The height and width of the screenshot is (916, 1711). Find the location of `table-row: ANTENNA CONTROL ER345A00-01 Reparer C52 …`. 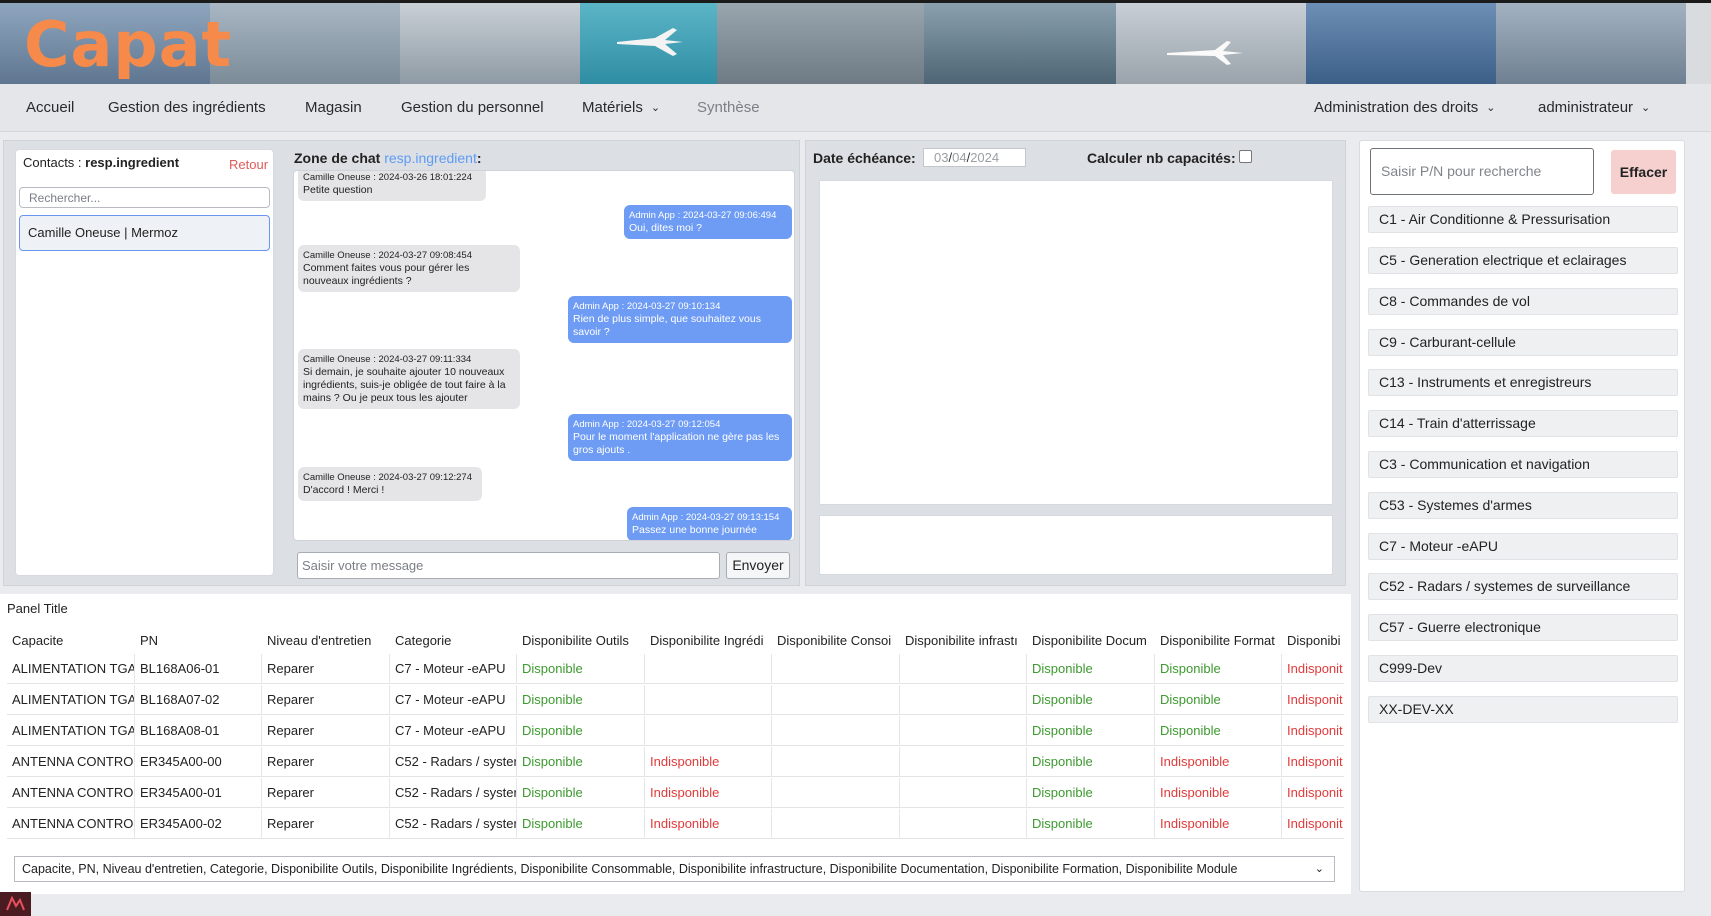

table-row: ANTENNA CONTROL ER345A00-01 Reparer C52 … is located at coordinates (675, 793).